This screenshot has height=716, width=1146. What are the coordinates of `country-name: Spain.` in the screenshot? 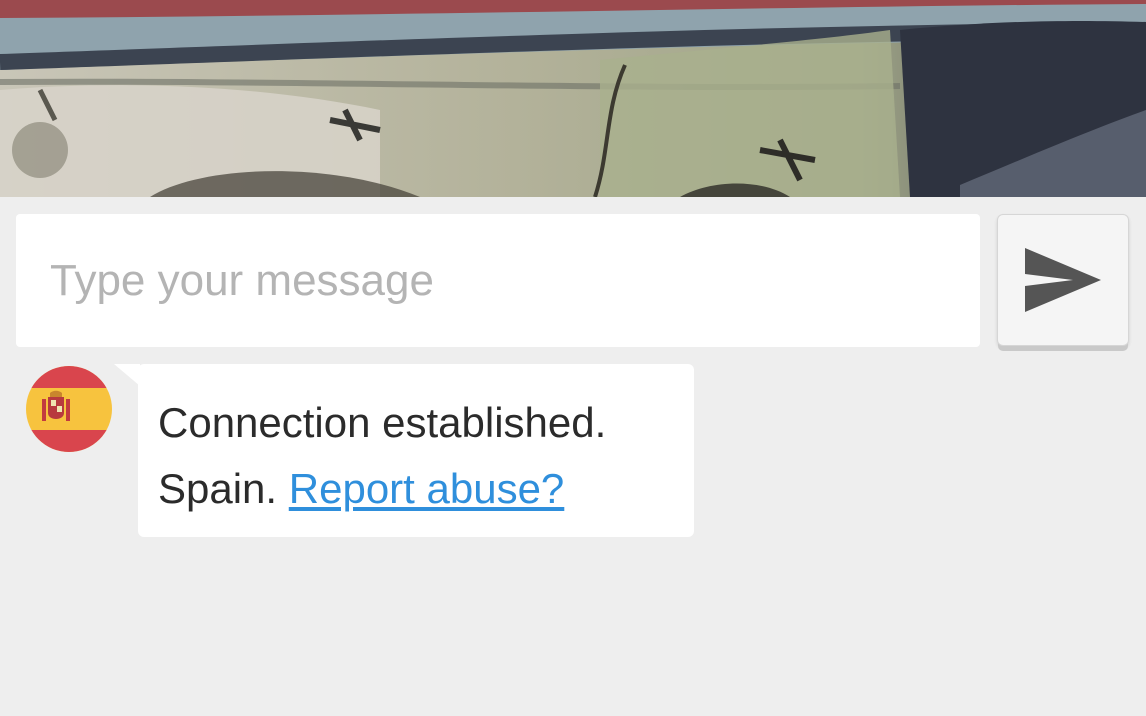 It's located at (218, 488).